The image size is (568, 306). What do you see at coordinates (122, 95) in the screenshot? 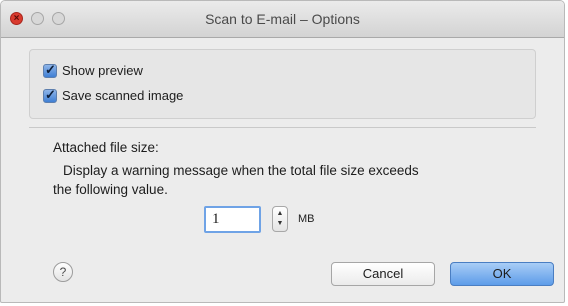
I see `save-scanned-image-label: Save scanned image` at bounding box center [122, 95].